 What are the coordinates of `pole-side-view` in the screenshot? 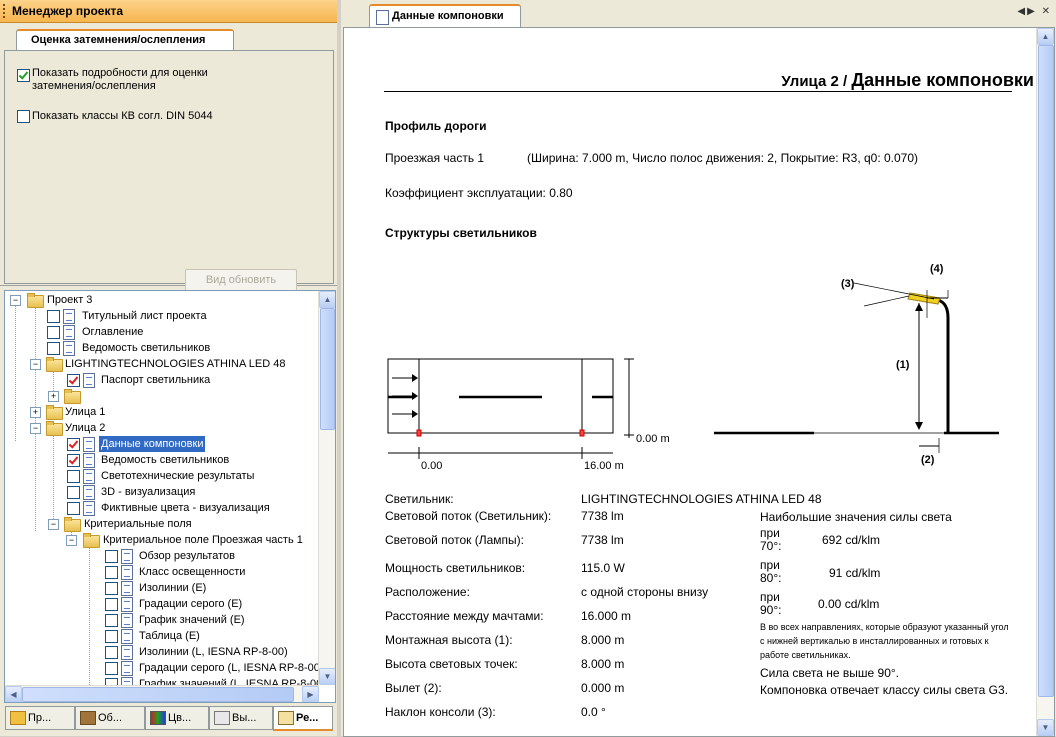 It's located at (856, 367).